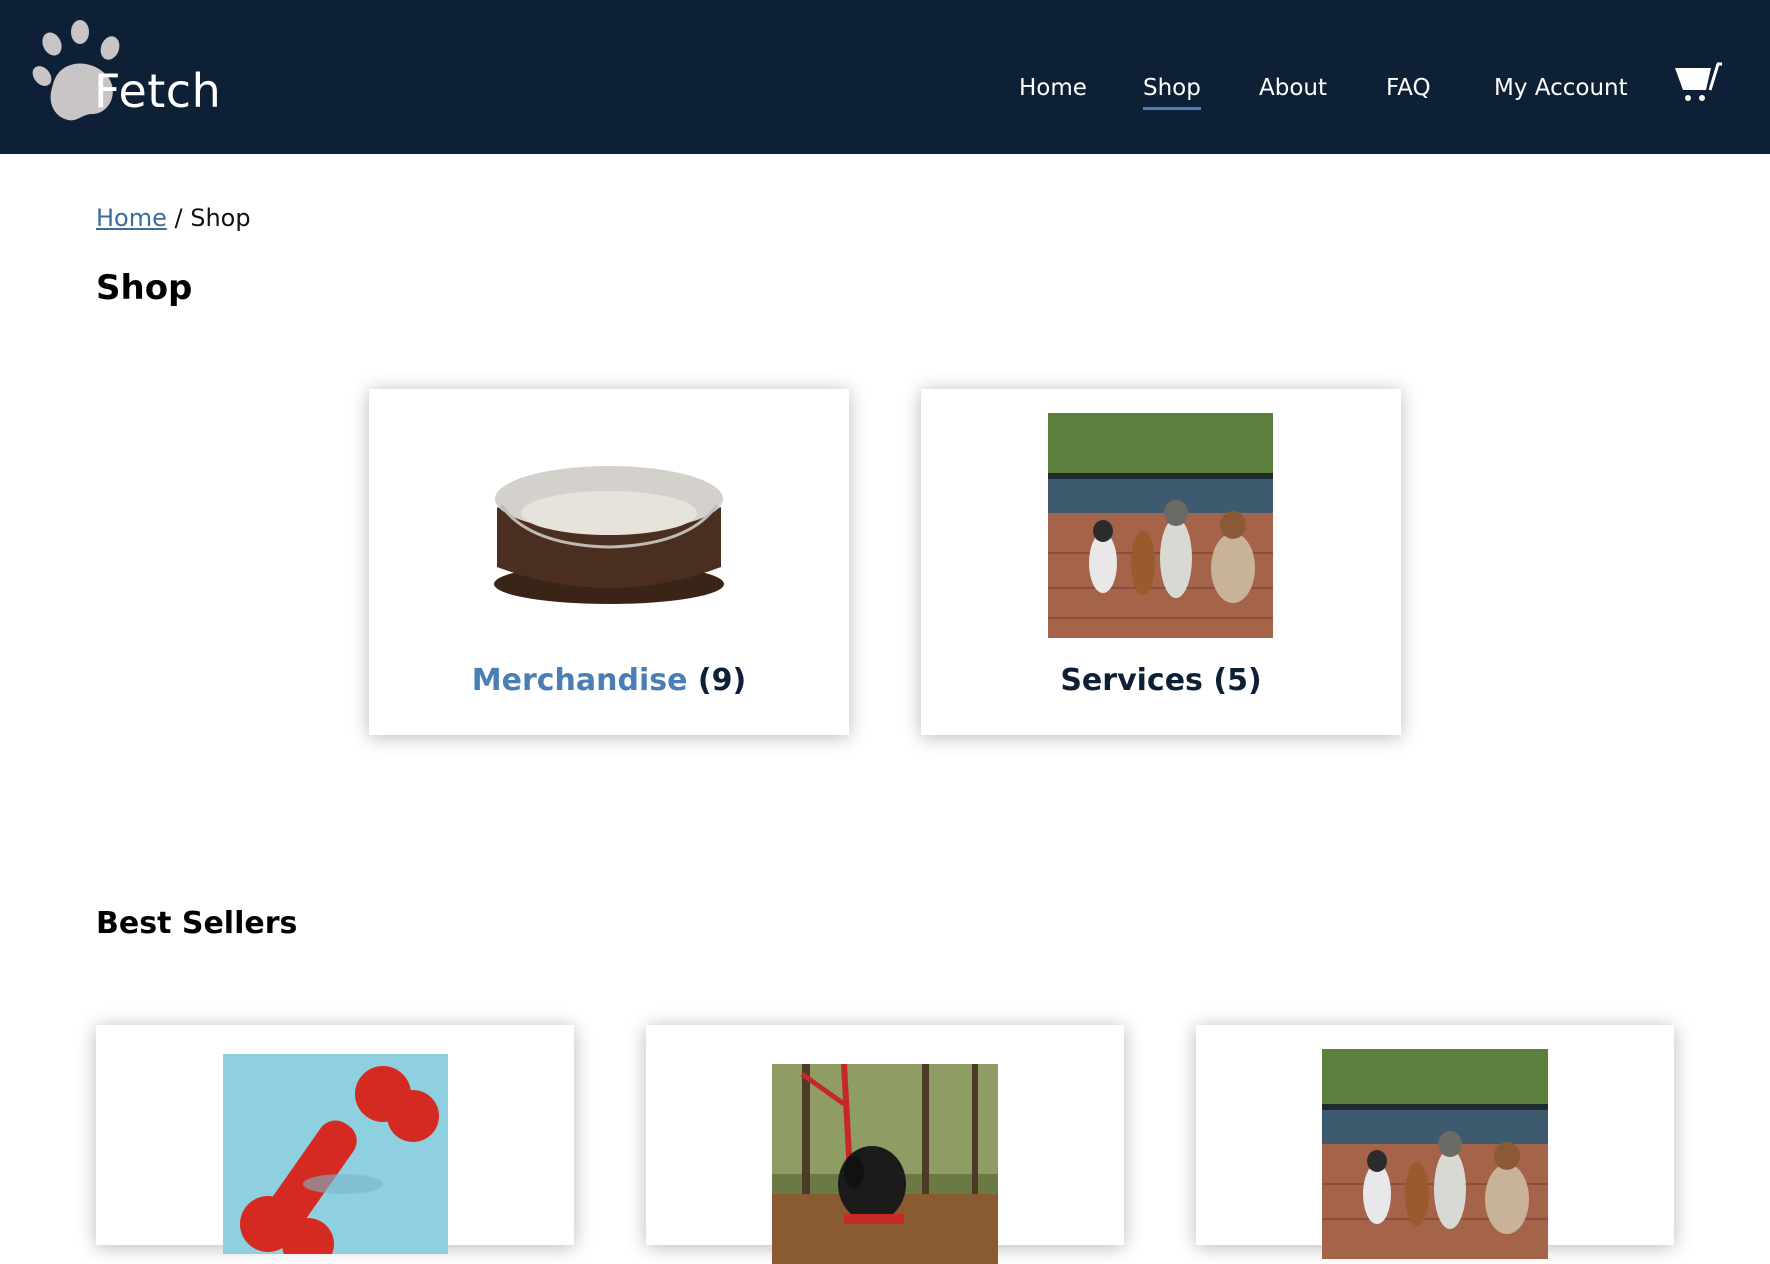 The height and width of the screenshot is (1264, 1770). I want to click on nav-my-account: My Account, so click(1561, 88).